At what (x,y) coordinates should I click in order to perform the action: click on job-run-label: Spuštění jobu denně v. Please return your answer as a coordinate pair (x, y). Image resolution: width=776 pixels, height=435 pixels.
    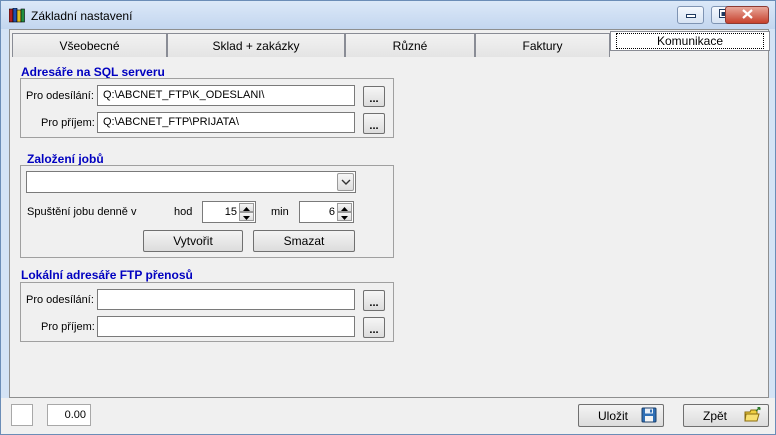
    Looking at the image, I should click on (82, 212).